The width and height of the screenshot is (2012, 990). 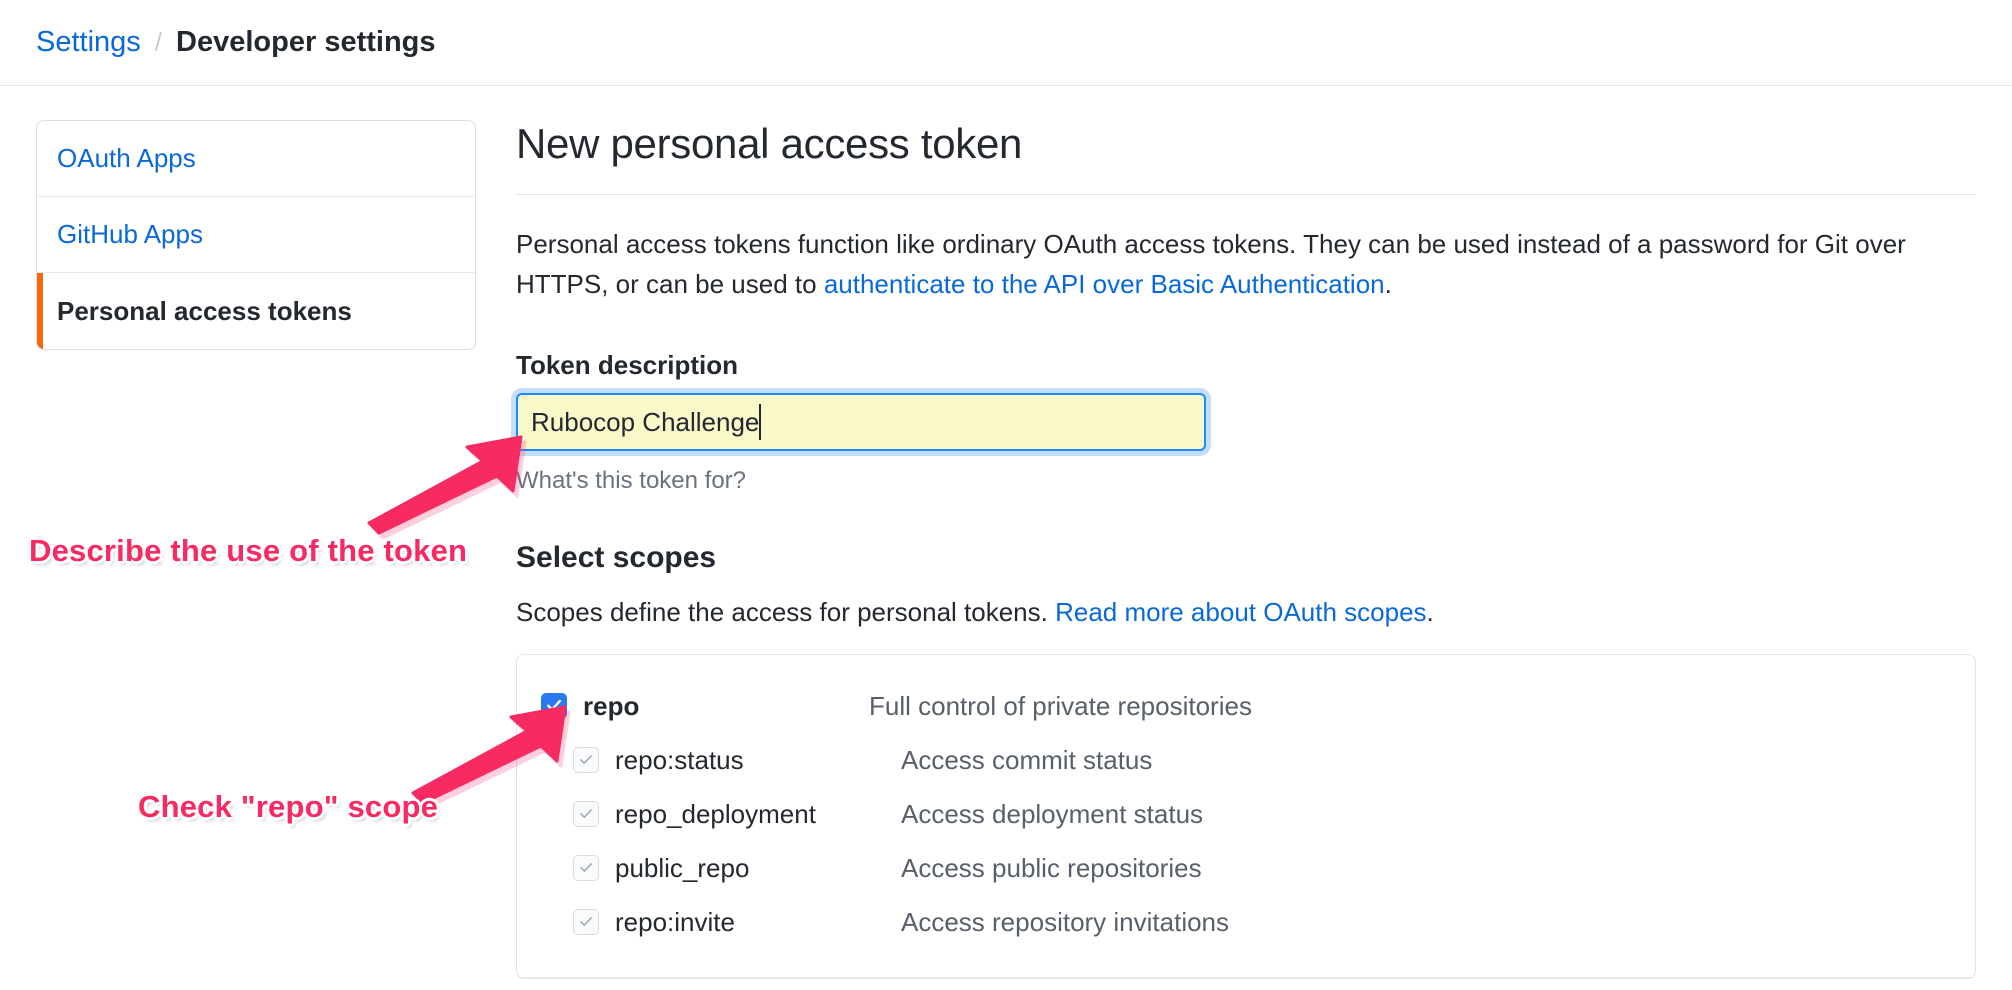 What do you see at coordinates (611, 705) in the screenshot?
I see `scope-name: repo` at bounding box center [611, 705].